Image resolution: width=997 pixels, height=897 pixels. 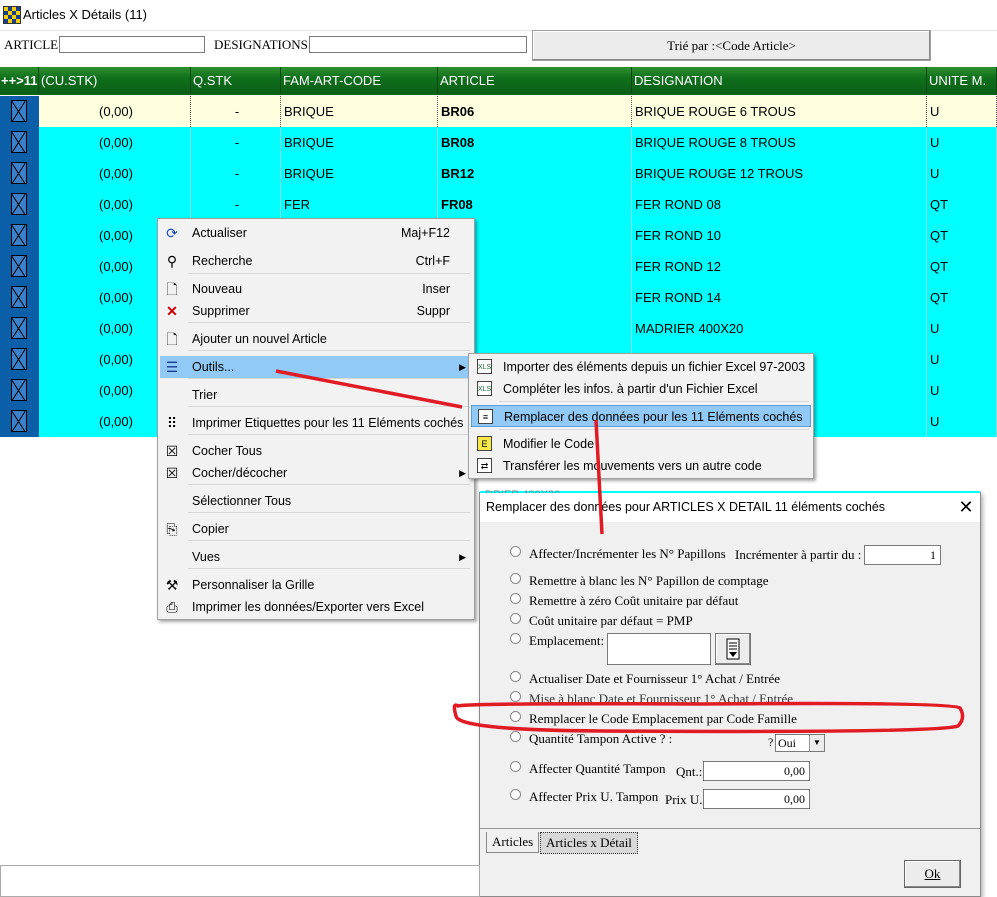 I want to click on header-q-stk: Q.STK, so click(x=236, y=81).